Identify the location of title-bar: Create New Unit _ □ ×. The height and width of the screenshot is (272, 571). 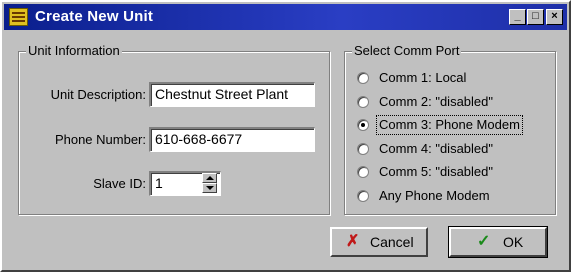
(285, 17).